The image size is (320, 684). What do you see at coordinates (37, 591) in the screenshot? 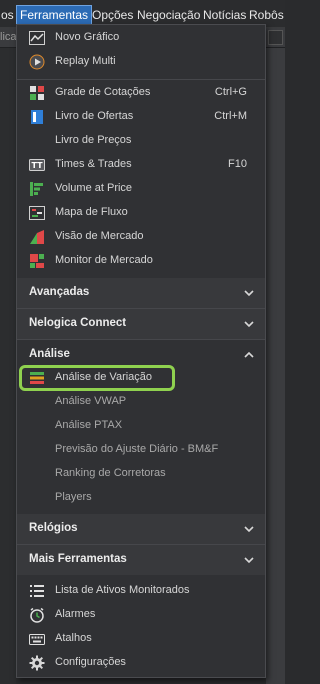
I see `list-icon` at bounding box center [37, 591].